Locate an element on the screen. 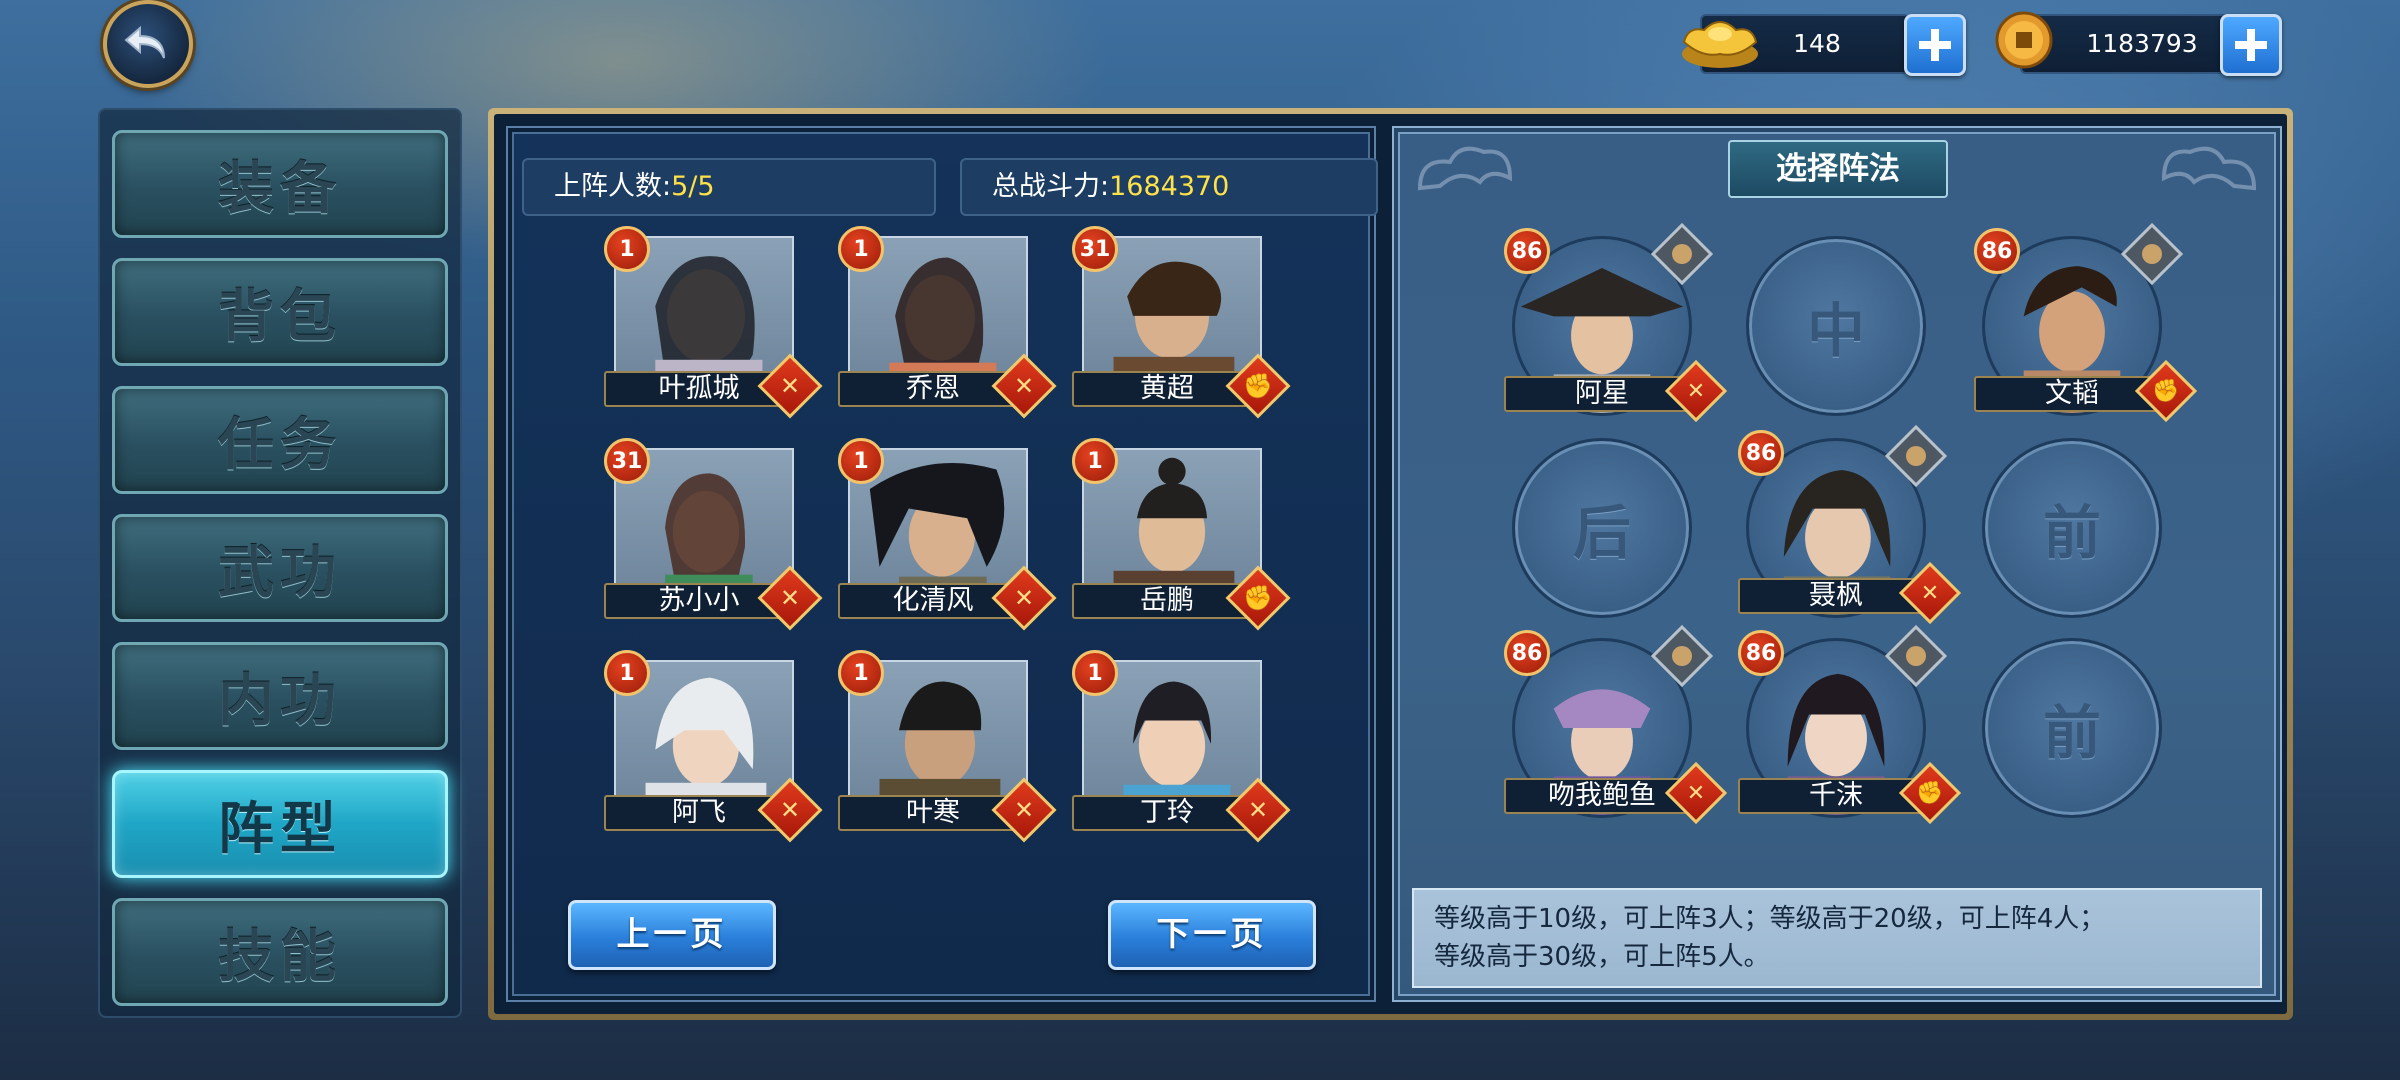  prev-page-button: 上一页 is located at coordinates (672, 935).